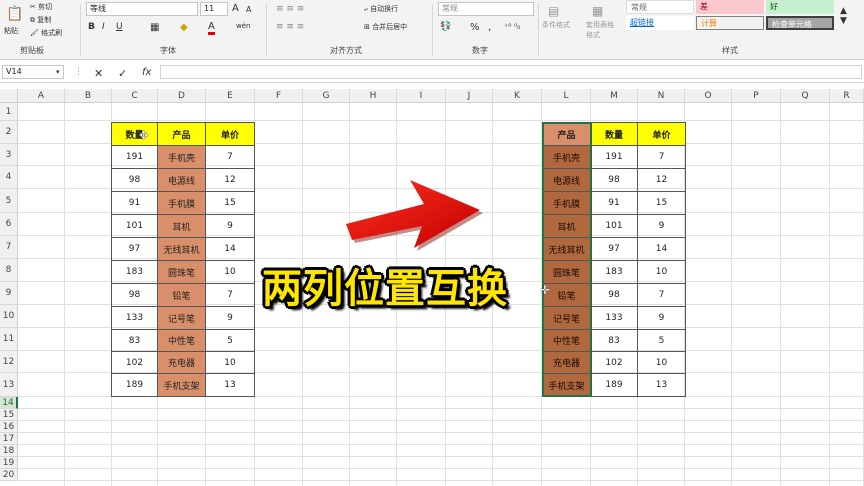  Describe the element at coordinates (58, 72) in the screenshot. I see `name-box-dropdown-icon: ▾` at that location.